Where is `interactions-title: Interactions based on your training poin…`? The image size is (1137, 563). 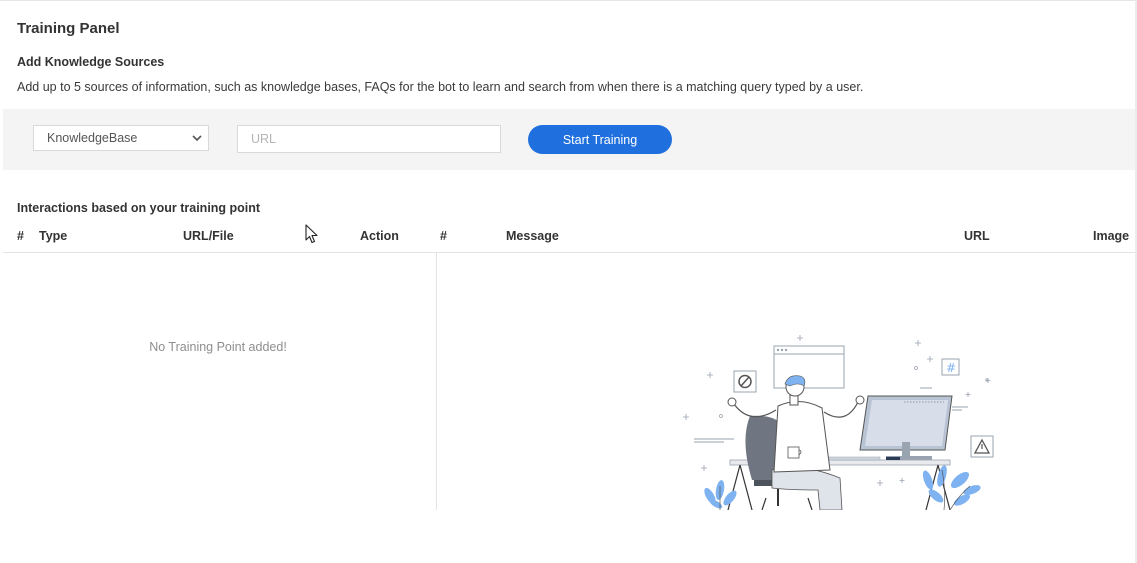
interactions-title: Interactions based on your training poin… is located at coordinates (139, 208).